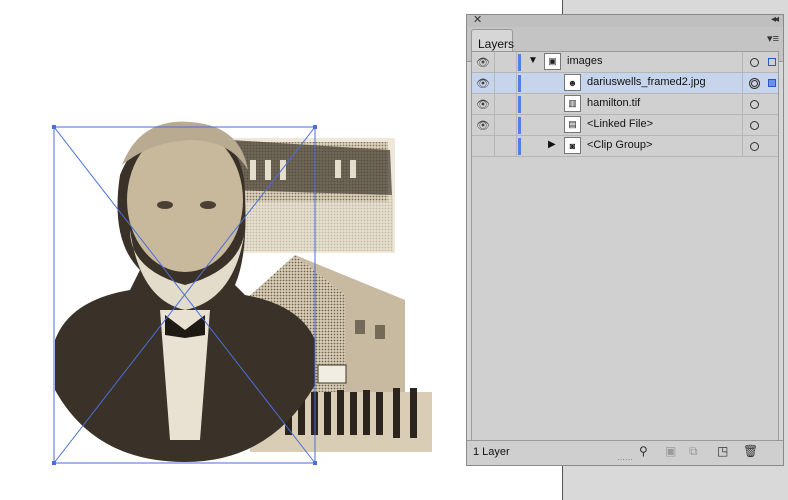 The image size is (788, 500). I want to click on factory-image, so click(310, 195).